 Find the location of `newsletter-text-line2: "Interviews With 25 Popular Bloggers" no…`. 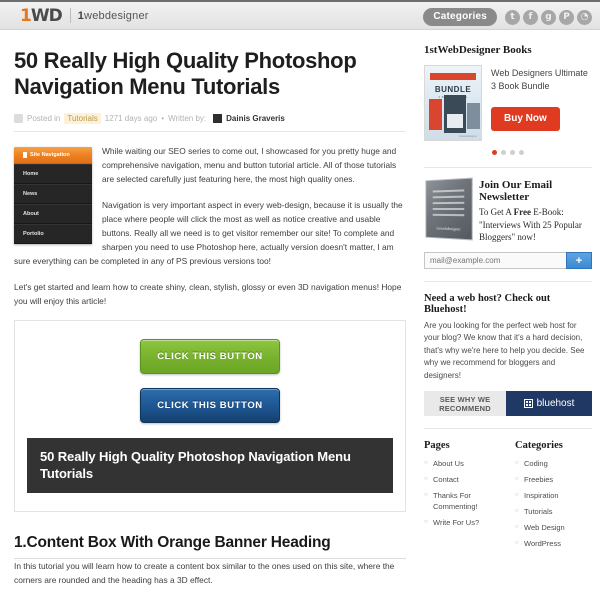

newsletter-text-line2: "Interviews With 25 Popular Bloggers" no… is located at coordinates (530, 231).